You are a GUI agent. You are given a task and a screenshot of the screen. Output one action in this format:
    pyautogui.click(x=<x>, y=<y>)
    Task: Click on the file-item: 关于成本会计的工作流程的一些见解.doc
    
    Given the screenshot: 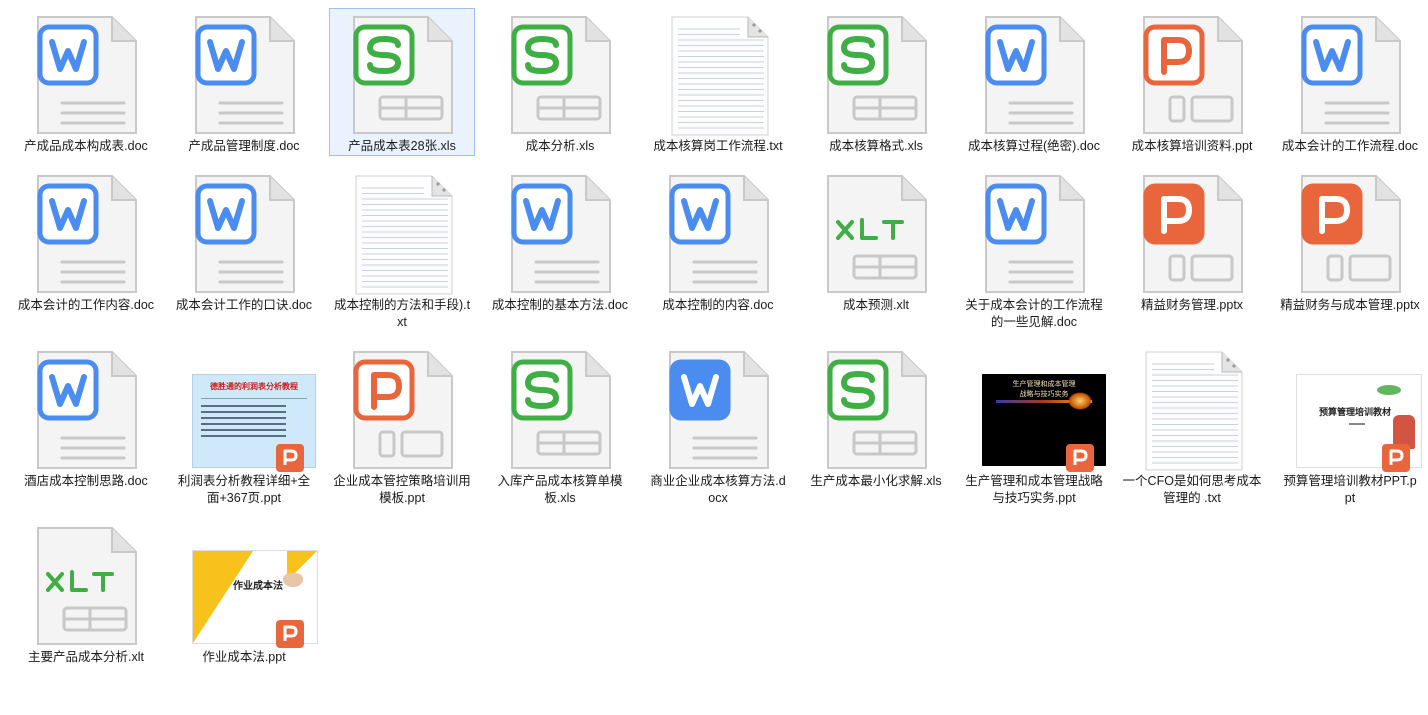 What is the action you would take?
    pyautogui.click(x=1034, y=249)
    